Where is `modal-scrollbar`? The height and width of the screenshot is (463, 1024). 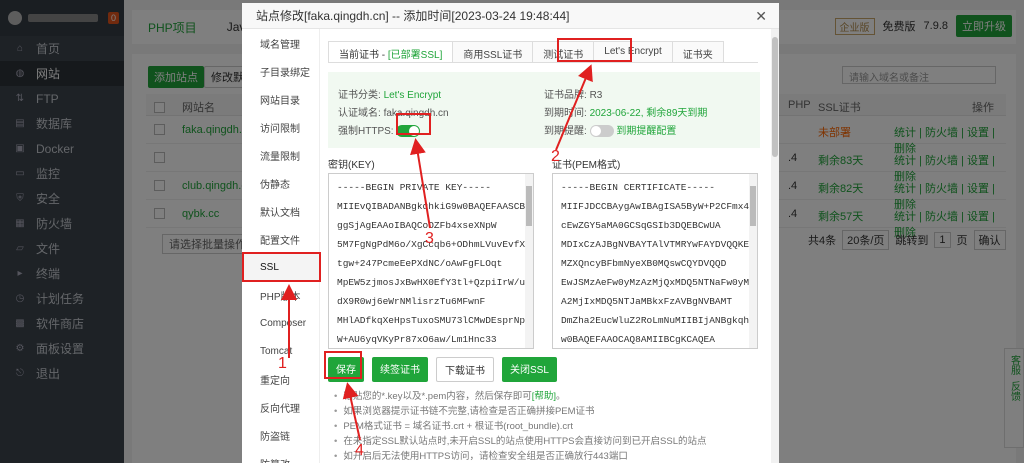 modal-scrollbar is located at coordinates (775, 246).